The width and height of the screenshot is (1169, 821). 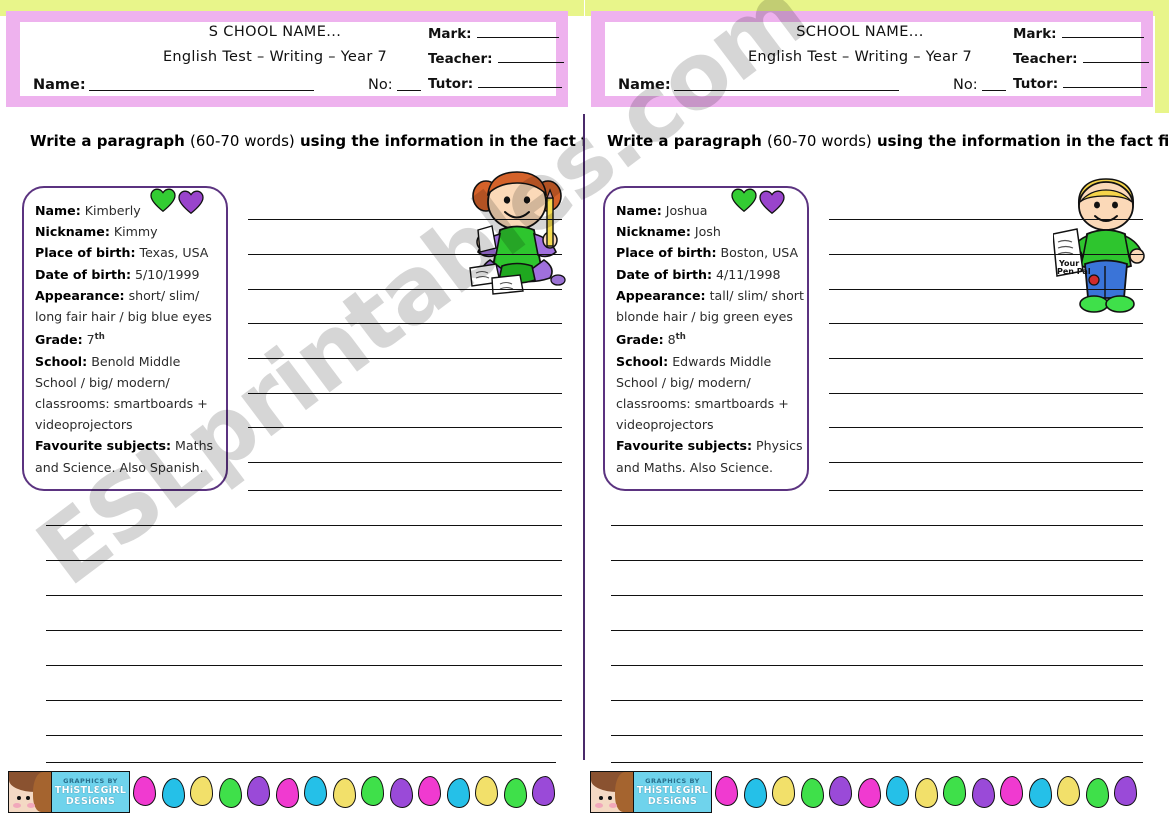 I want to click on fact-row-nickname: Nickname: Kimmy, so click(x=130, y=231).